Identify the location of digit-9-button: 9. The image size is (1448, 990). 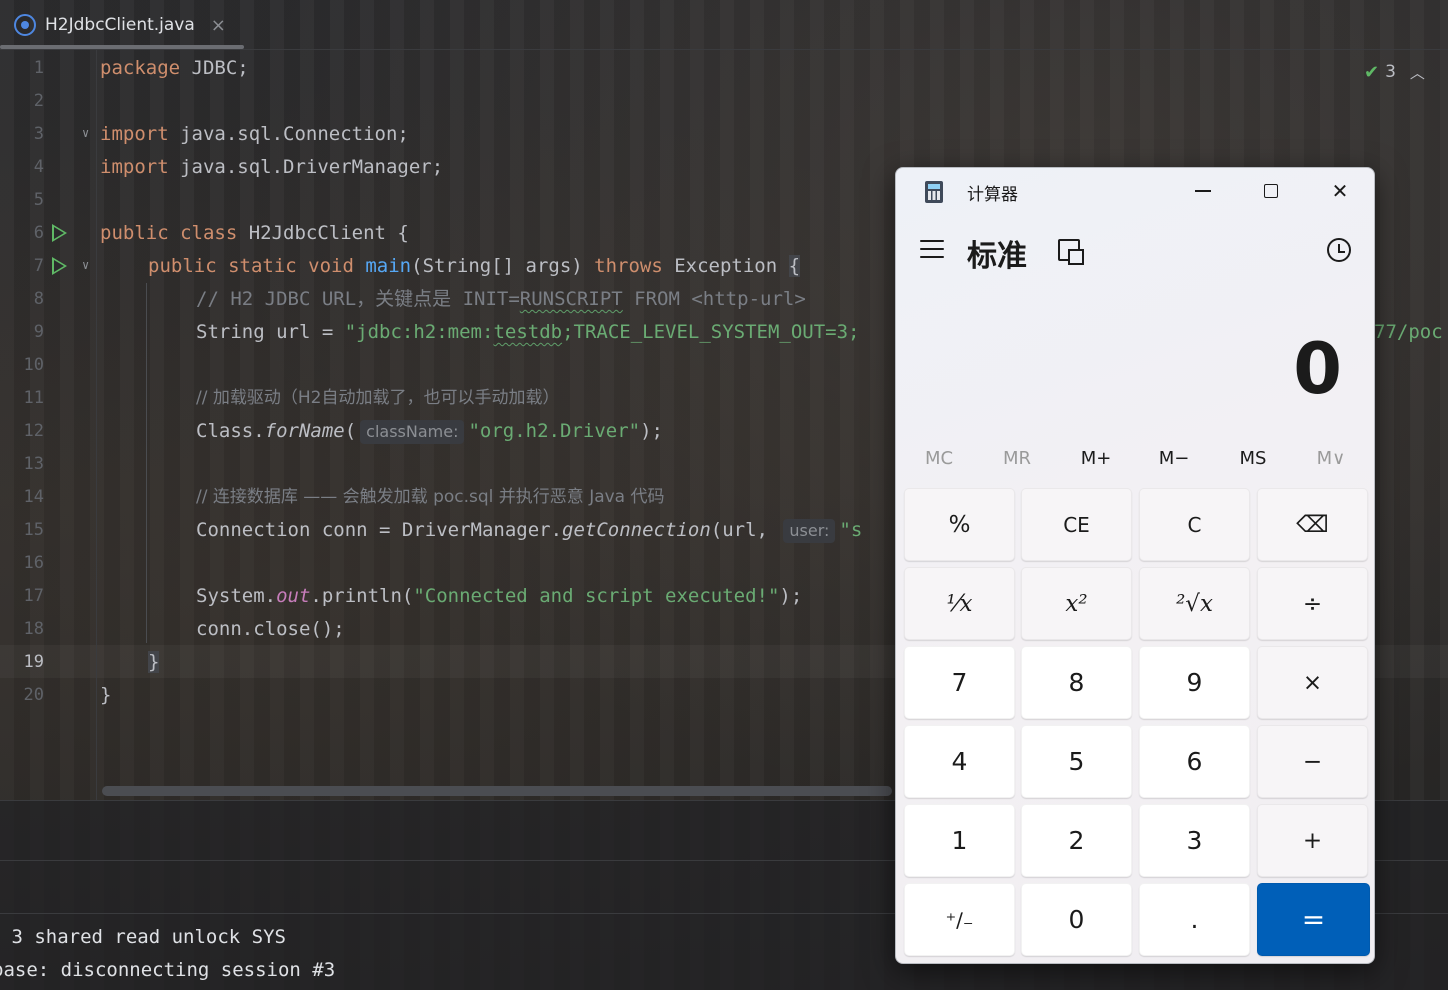
(1194, 682).